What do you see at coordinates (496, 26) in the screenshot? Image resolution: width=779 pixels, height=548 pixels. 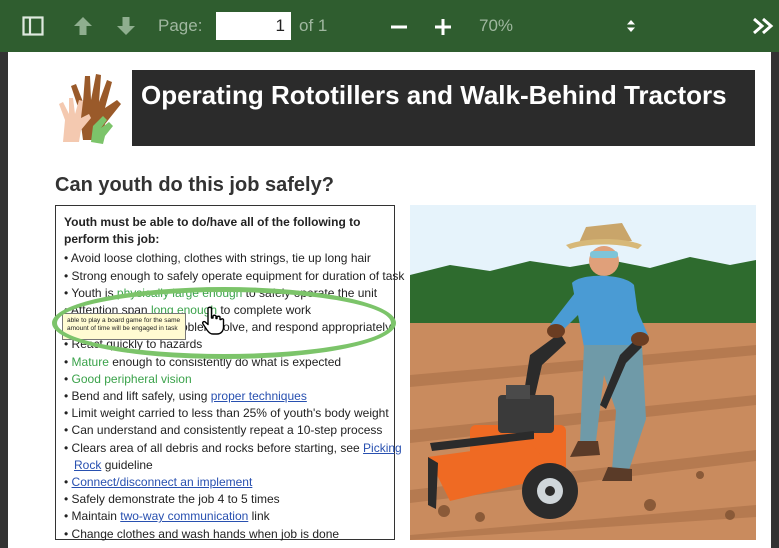 I see `zoom-level: 70%` at bounding box center [496, 26].